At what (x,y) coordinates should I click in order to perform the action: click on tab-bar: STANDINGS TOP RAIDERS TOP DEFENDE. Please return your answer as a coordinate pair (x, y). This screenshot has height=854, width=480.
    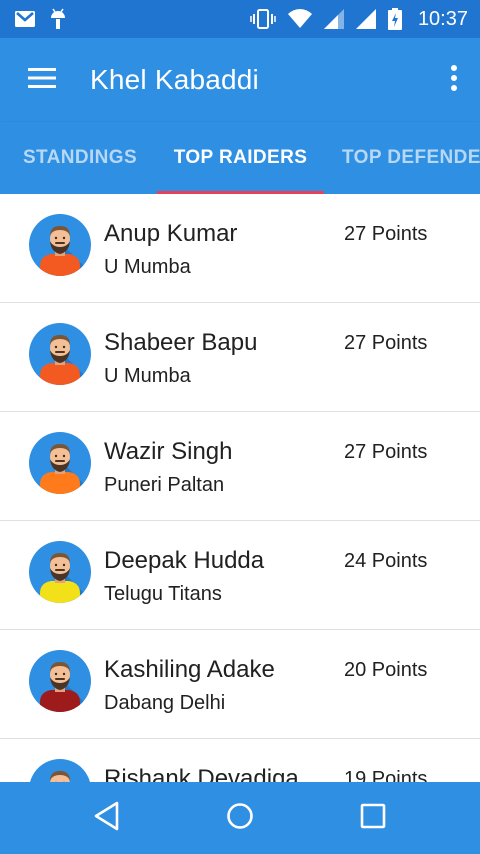
    Looking at the image, I should click on (240, 158).